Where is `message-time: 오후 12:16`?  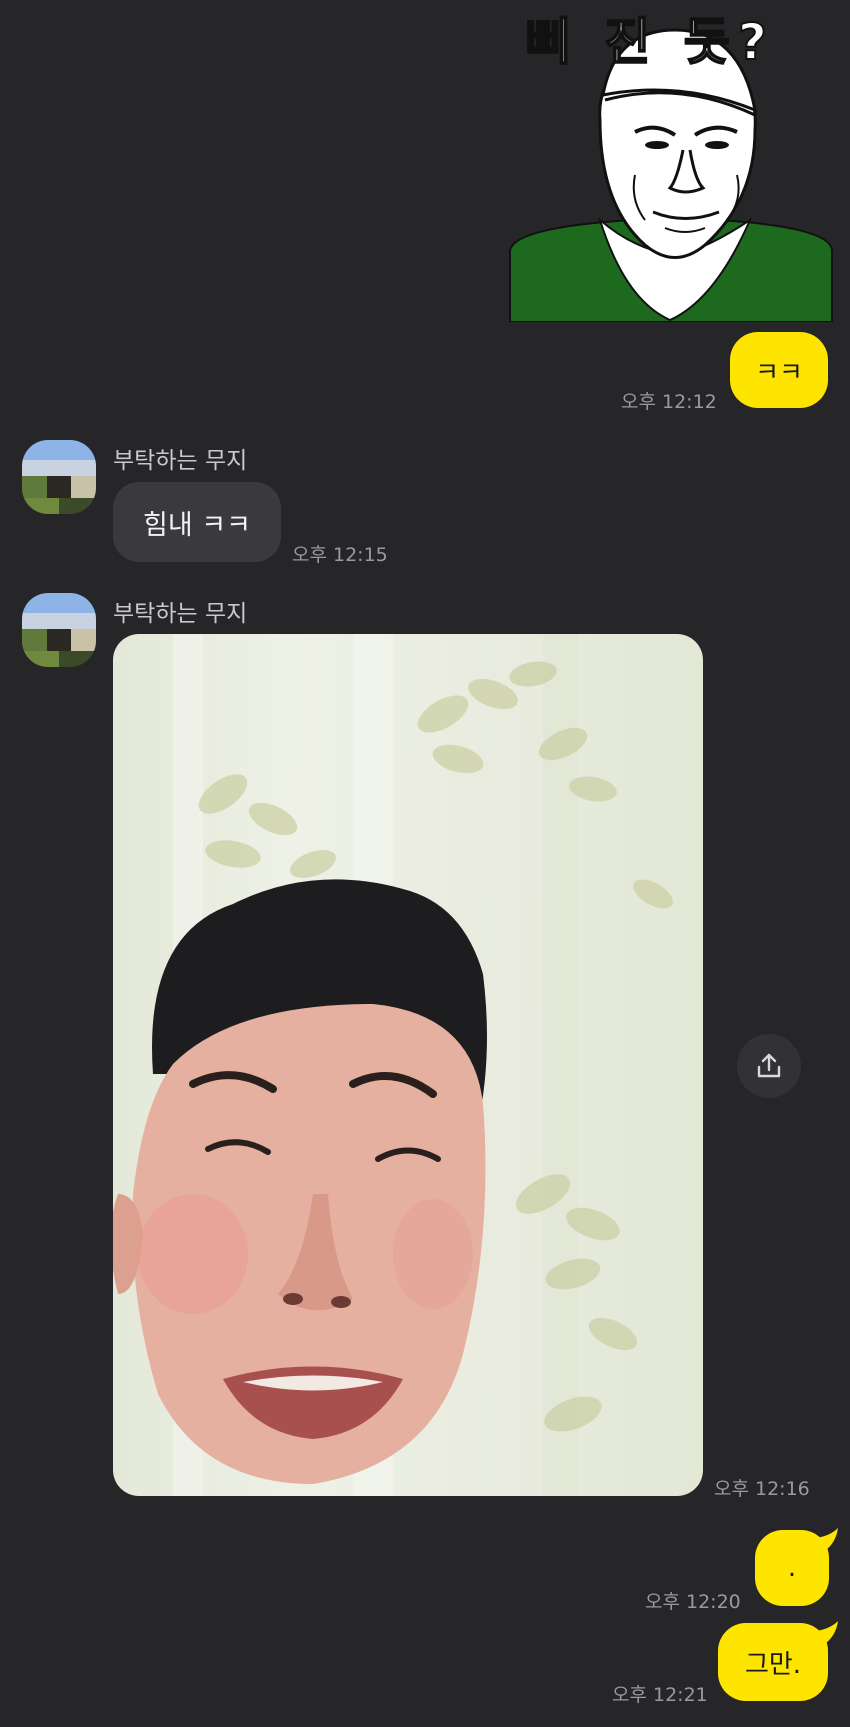
message-time: 오후 12:16 is located at coordinates (762, 1489).